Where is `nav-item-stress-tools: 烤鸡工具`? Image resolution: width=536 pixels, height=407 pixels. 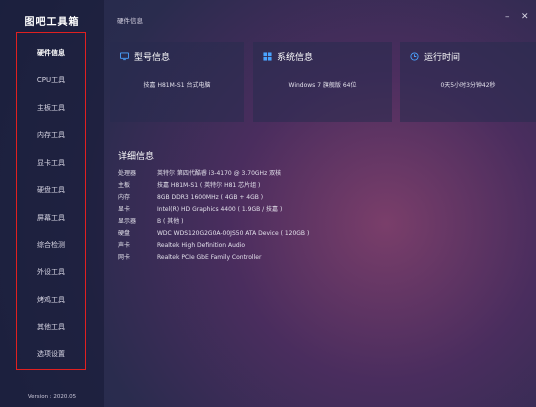 nav-item-stress-tools: 烤鸡工具 is located at coordinates (51, 300).